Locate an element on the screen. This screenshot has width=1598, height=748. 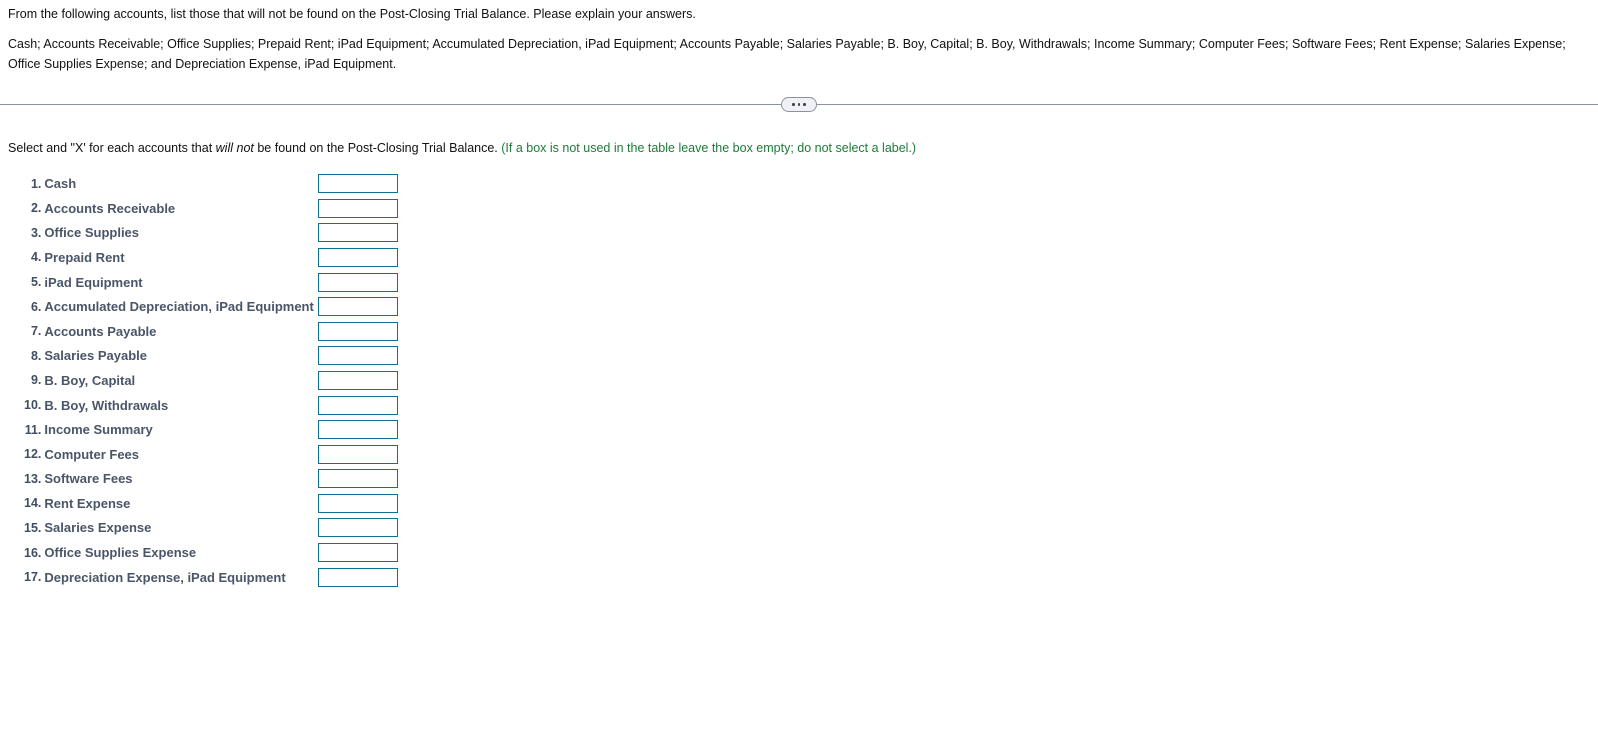
ellipsis-handle-icon is located at coordinates (799, 104).